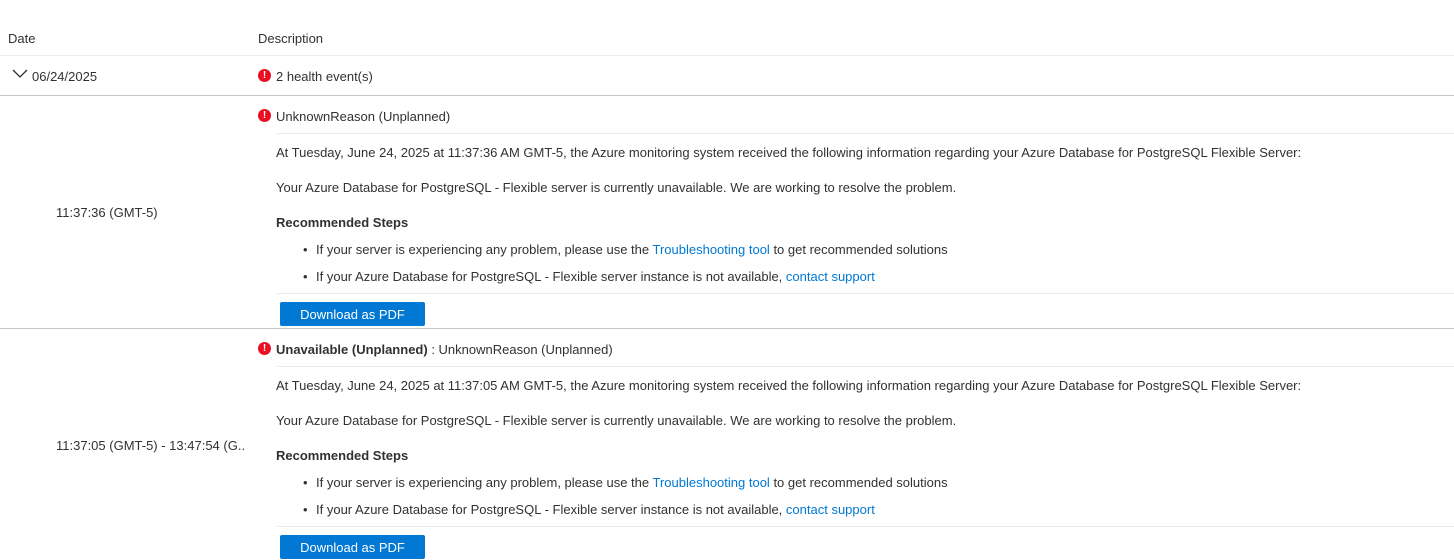 Image resolution: width=1454 pixels, height=560 pixels. Describe the element at coordinates (324, 76) in the screenshot. I see `group-summary: 2 health event(s)` at that location.